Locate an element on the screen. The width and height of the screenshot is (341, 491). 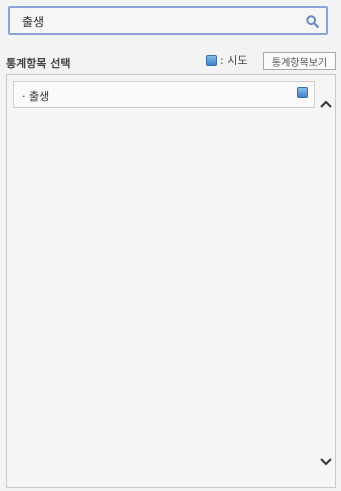
section-title: 통계항목 선택 is located at coordinates (38, 63).